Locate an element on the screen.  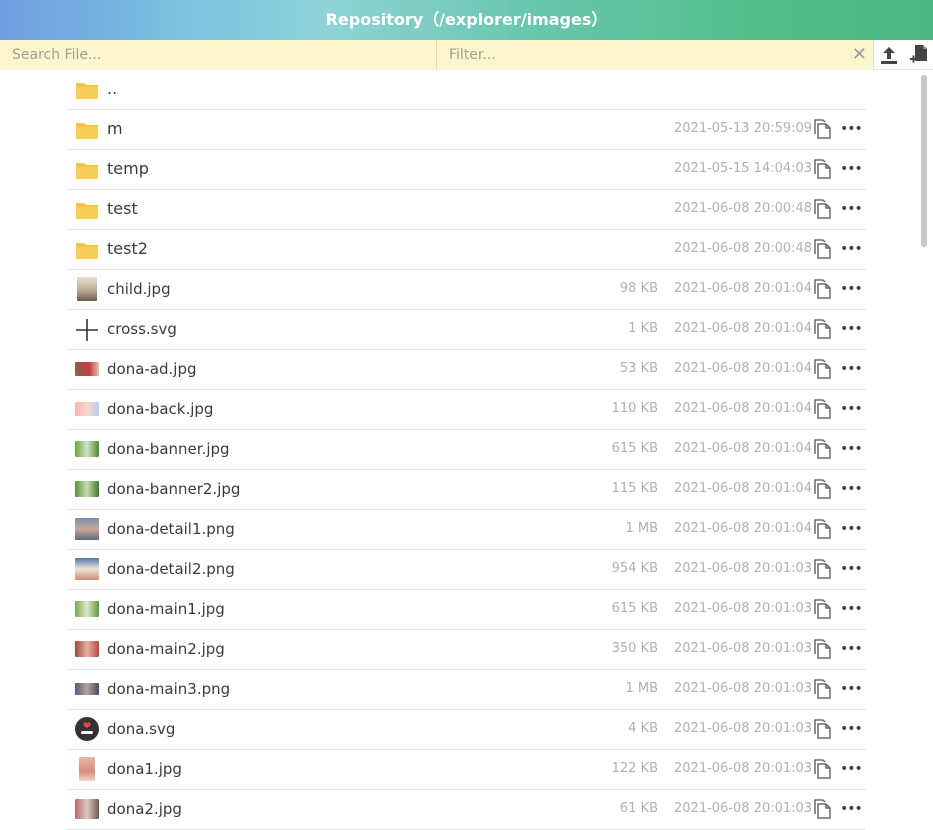
scrollbar-thumb is located at coordinates (924, 161).